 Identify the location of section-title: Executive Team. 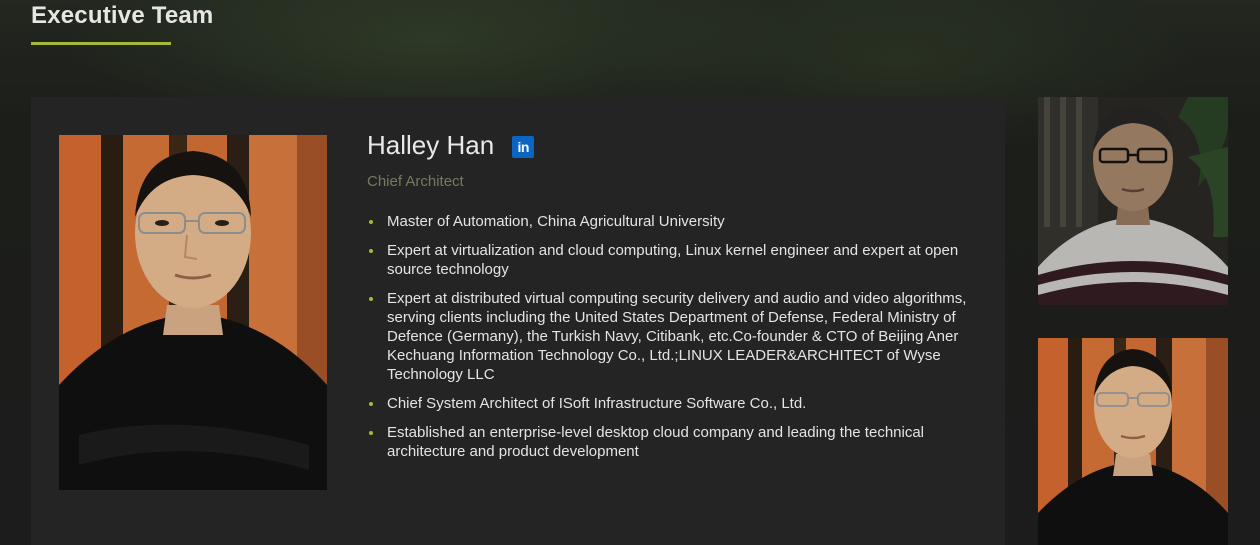
(122, 15).